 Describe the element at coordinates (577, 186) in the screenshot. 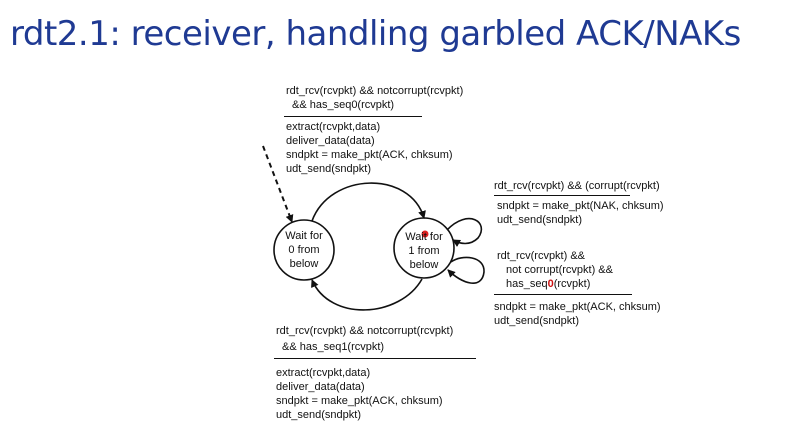

I see `corrupt-event: rdt_rcv(rcvpkt) && (corrupt(rcvpkt)` at that location.